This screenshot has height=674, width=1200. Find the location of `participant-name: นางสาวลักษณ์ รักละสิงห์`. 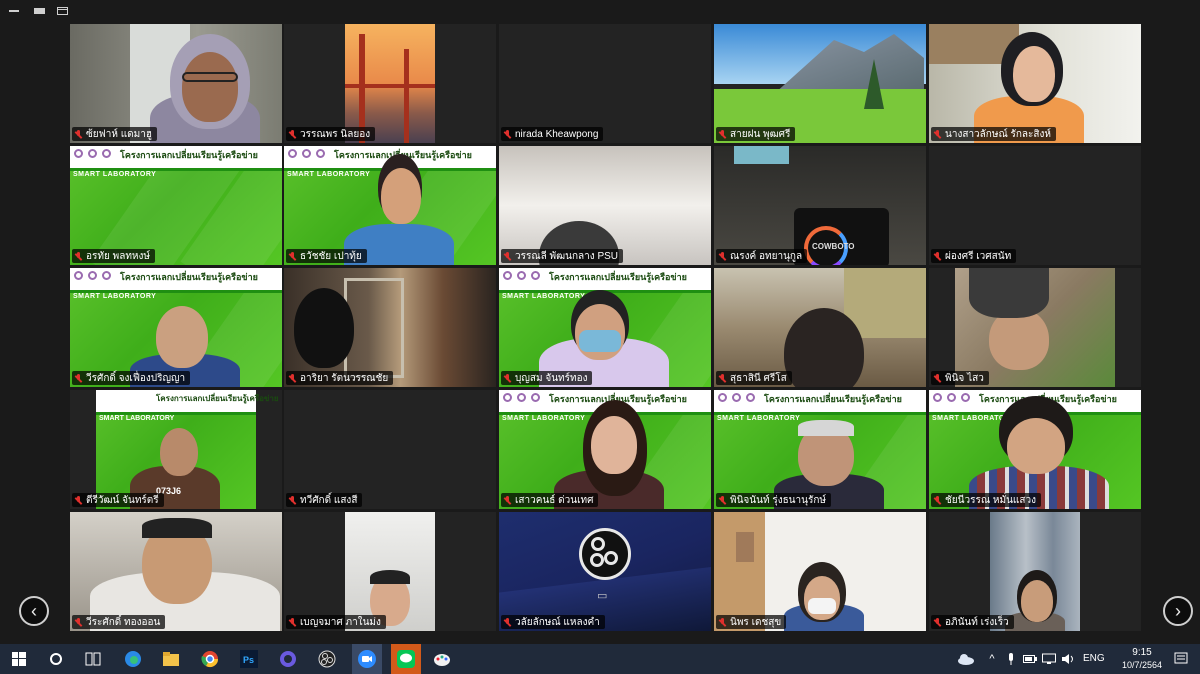

participant-name: นางสาวลักษณ์ รักละสิงห์ is located at coordinates (994, 134).